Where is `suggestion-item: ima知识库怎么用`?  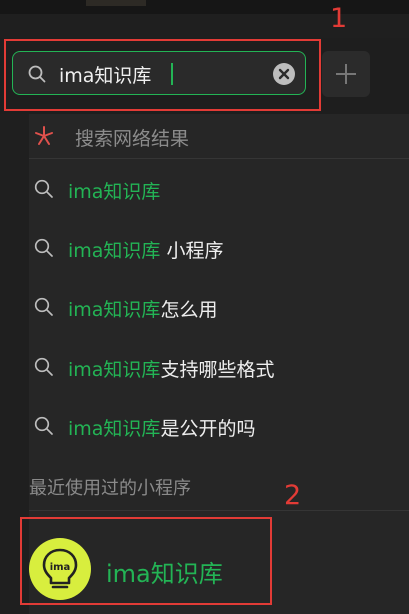
suggestion-item: ima知识库怎么用 is located at coordinates (219, 308).